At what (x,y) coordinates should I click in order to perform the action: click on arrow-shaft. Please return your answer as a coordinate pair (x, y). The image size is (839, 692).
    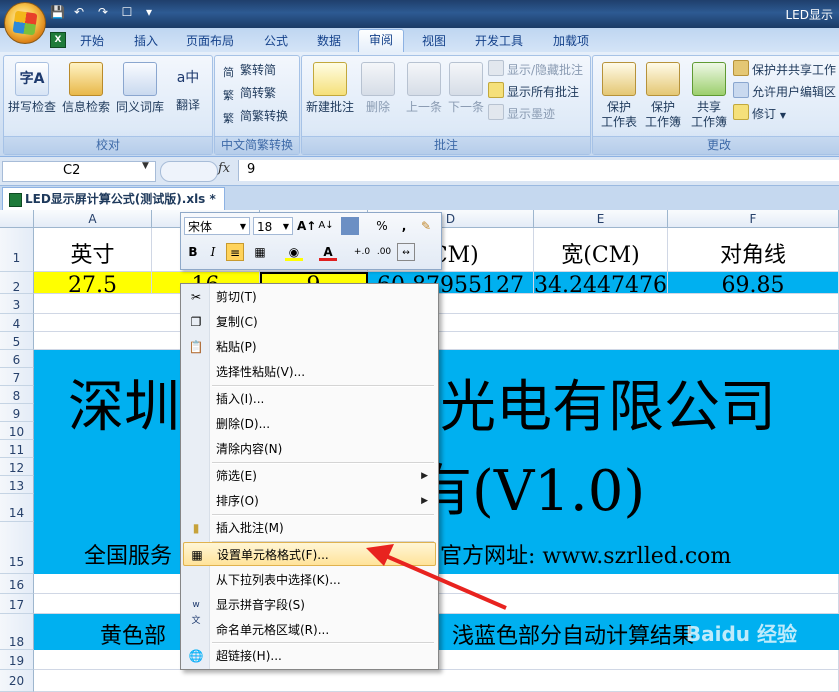
    Looking at the image, I should click on (446, 582).